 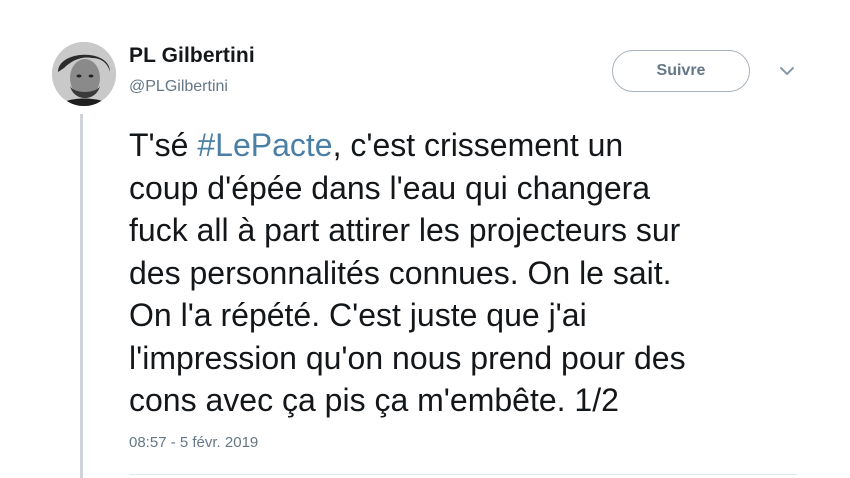 What do you see at coordinates (81, 296) in the screenshot?
I see `thread-line` at bounding box center [81, 296].